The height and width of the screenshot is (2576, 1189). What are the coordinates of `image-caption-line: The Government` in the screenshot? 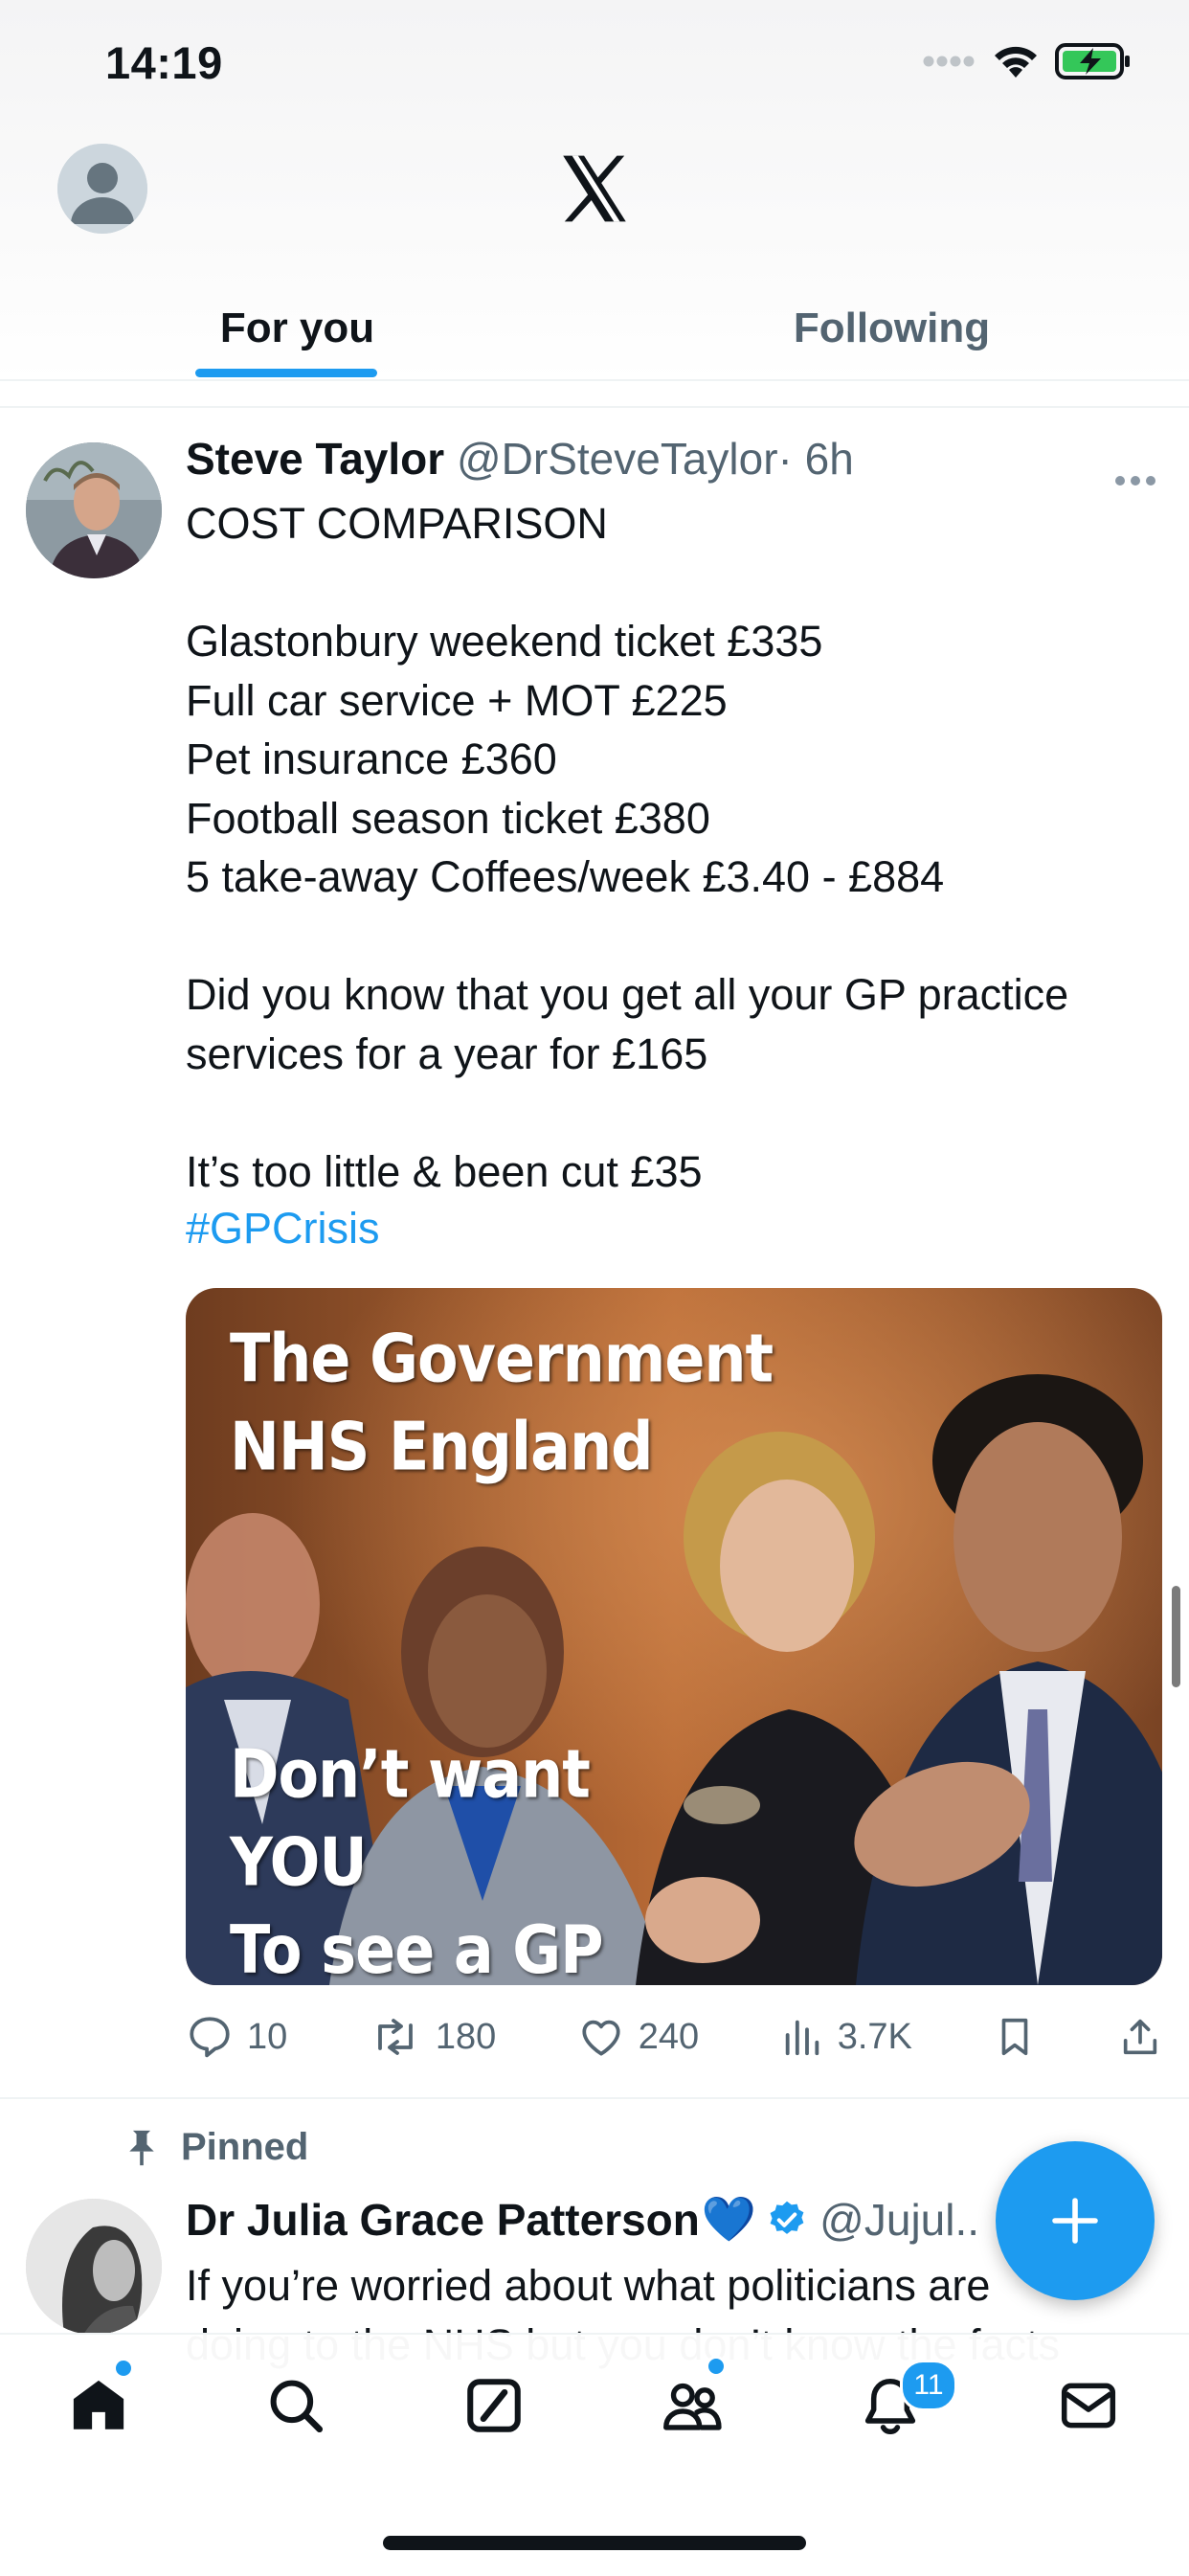 It's located at (502, 1358).